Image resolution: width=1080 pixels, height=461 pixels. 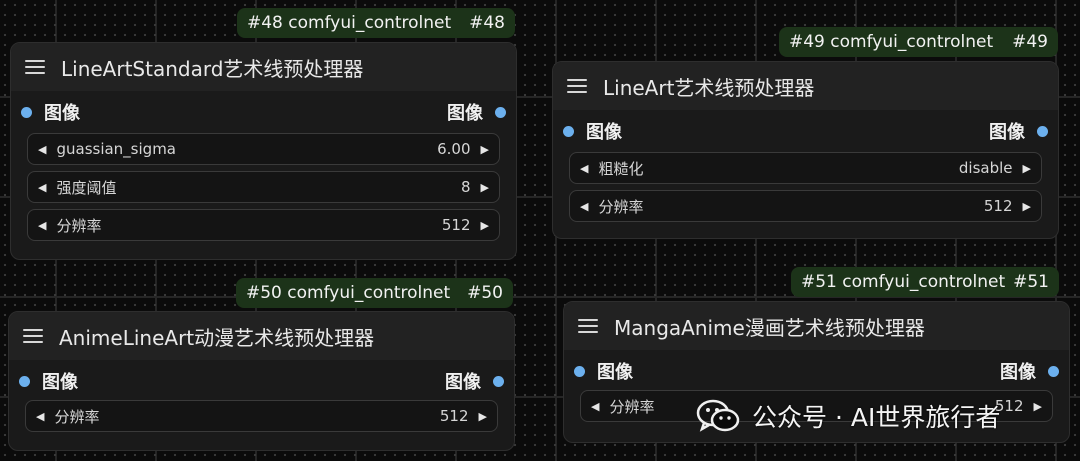 I want to click on widget-strength-threshold: ◀ 强度阈值 8 ▶, so click(x=263, y=187).